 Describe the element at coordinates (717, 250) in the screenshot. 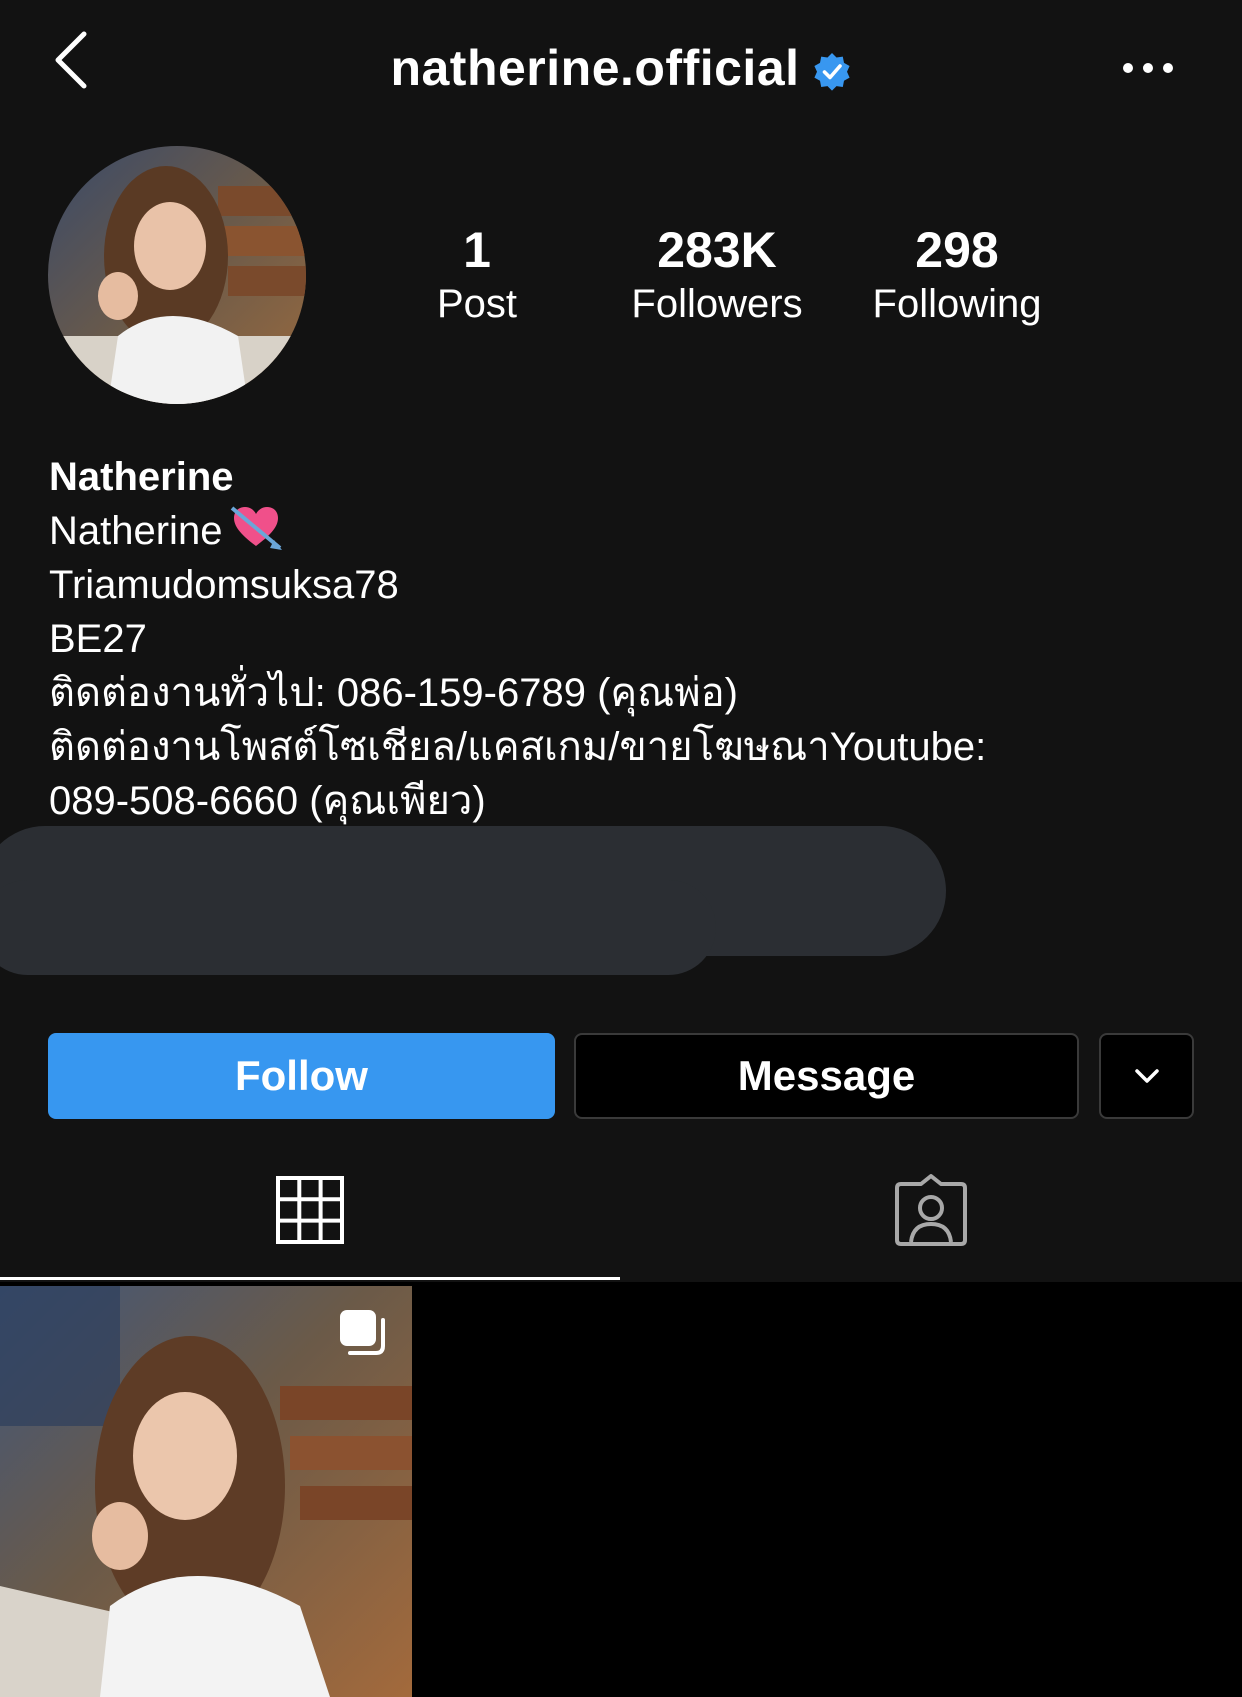

I see `followers-count-value: 283K` at that location.